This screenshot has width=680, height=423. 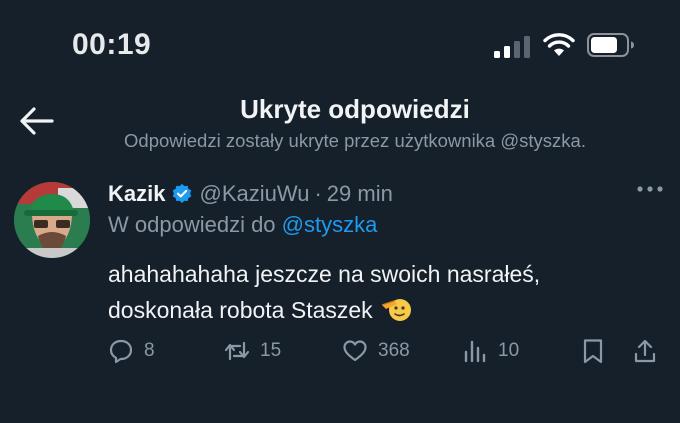 I want to click on tweet-author-line: Kazik @KaziuWu · 29 min, so click(x=250, y=194).